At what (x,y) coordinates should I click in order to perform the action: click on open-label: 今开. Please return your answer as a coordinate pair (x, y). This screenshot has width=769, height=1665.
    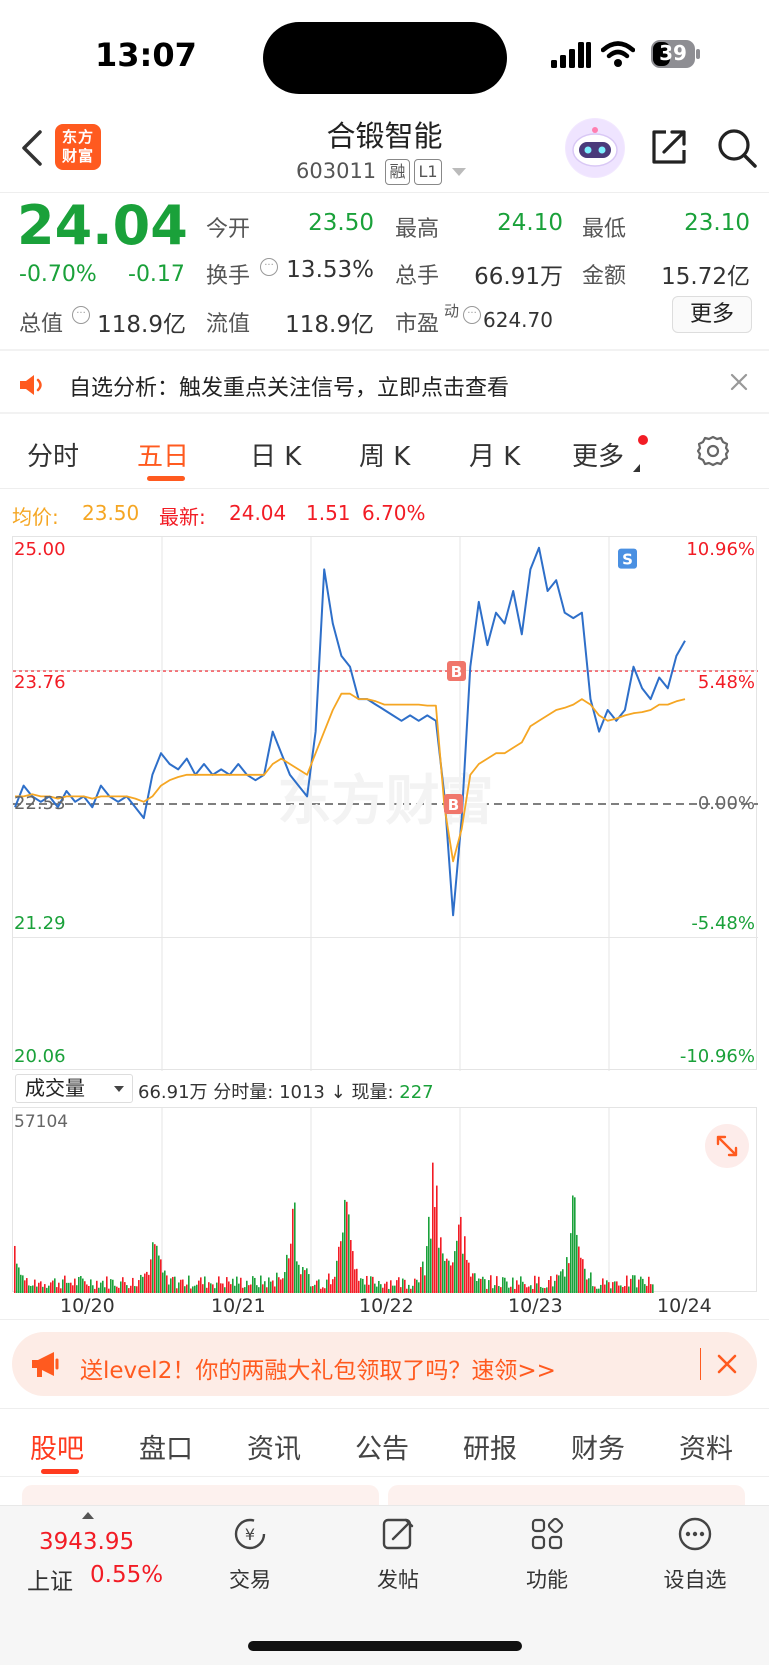
    Looking at the image, I should click on (228, 229).